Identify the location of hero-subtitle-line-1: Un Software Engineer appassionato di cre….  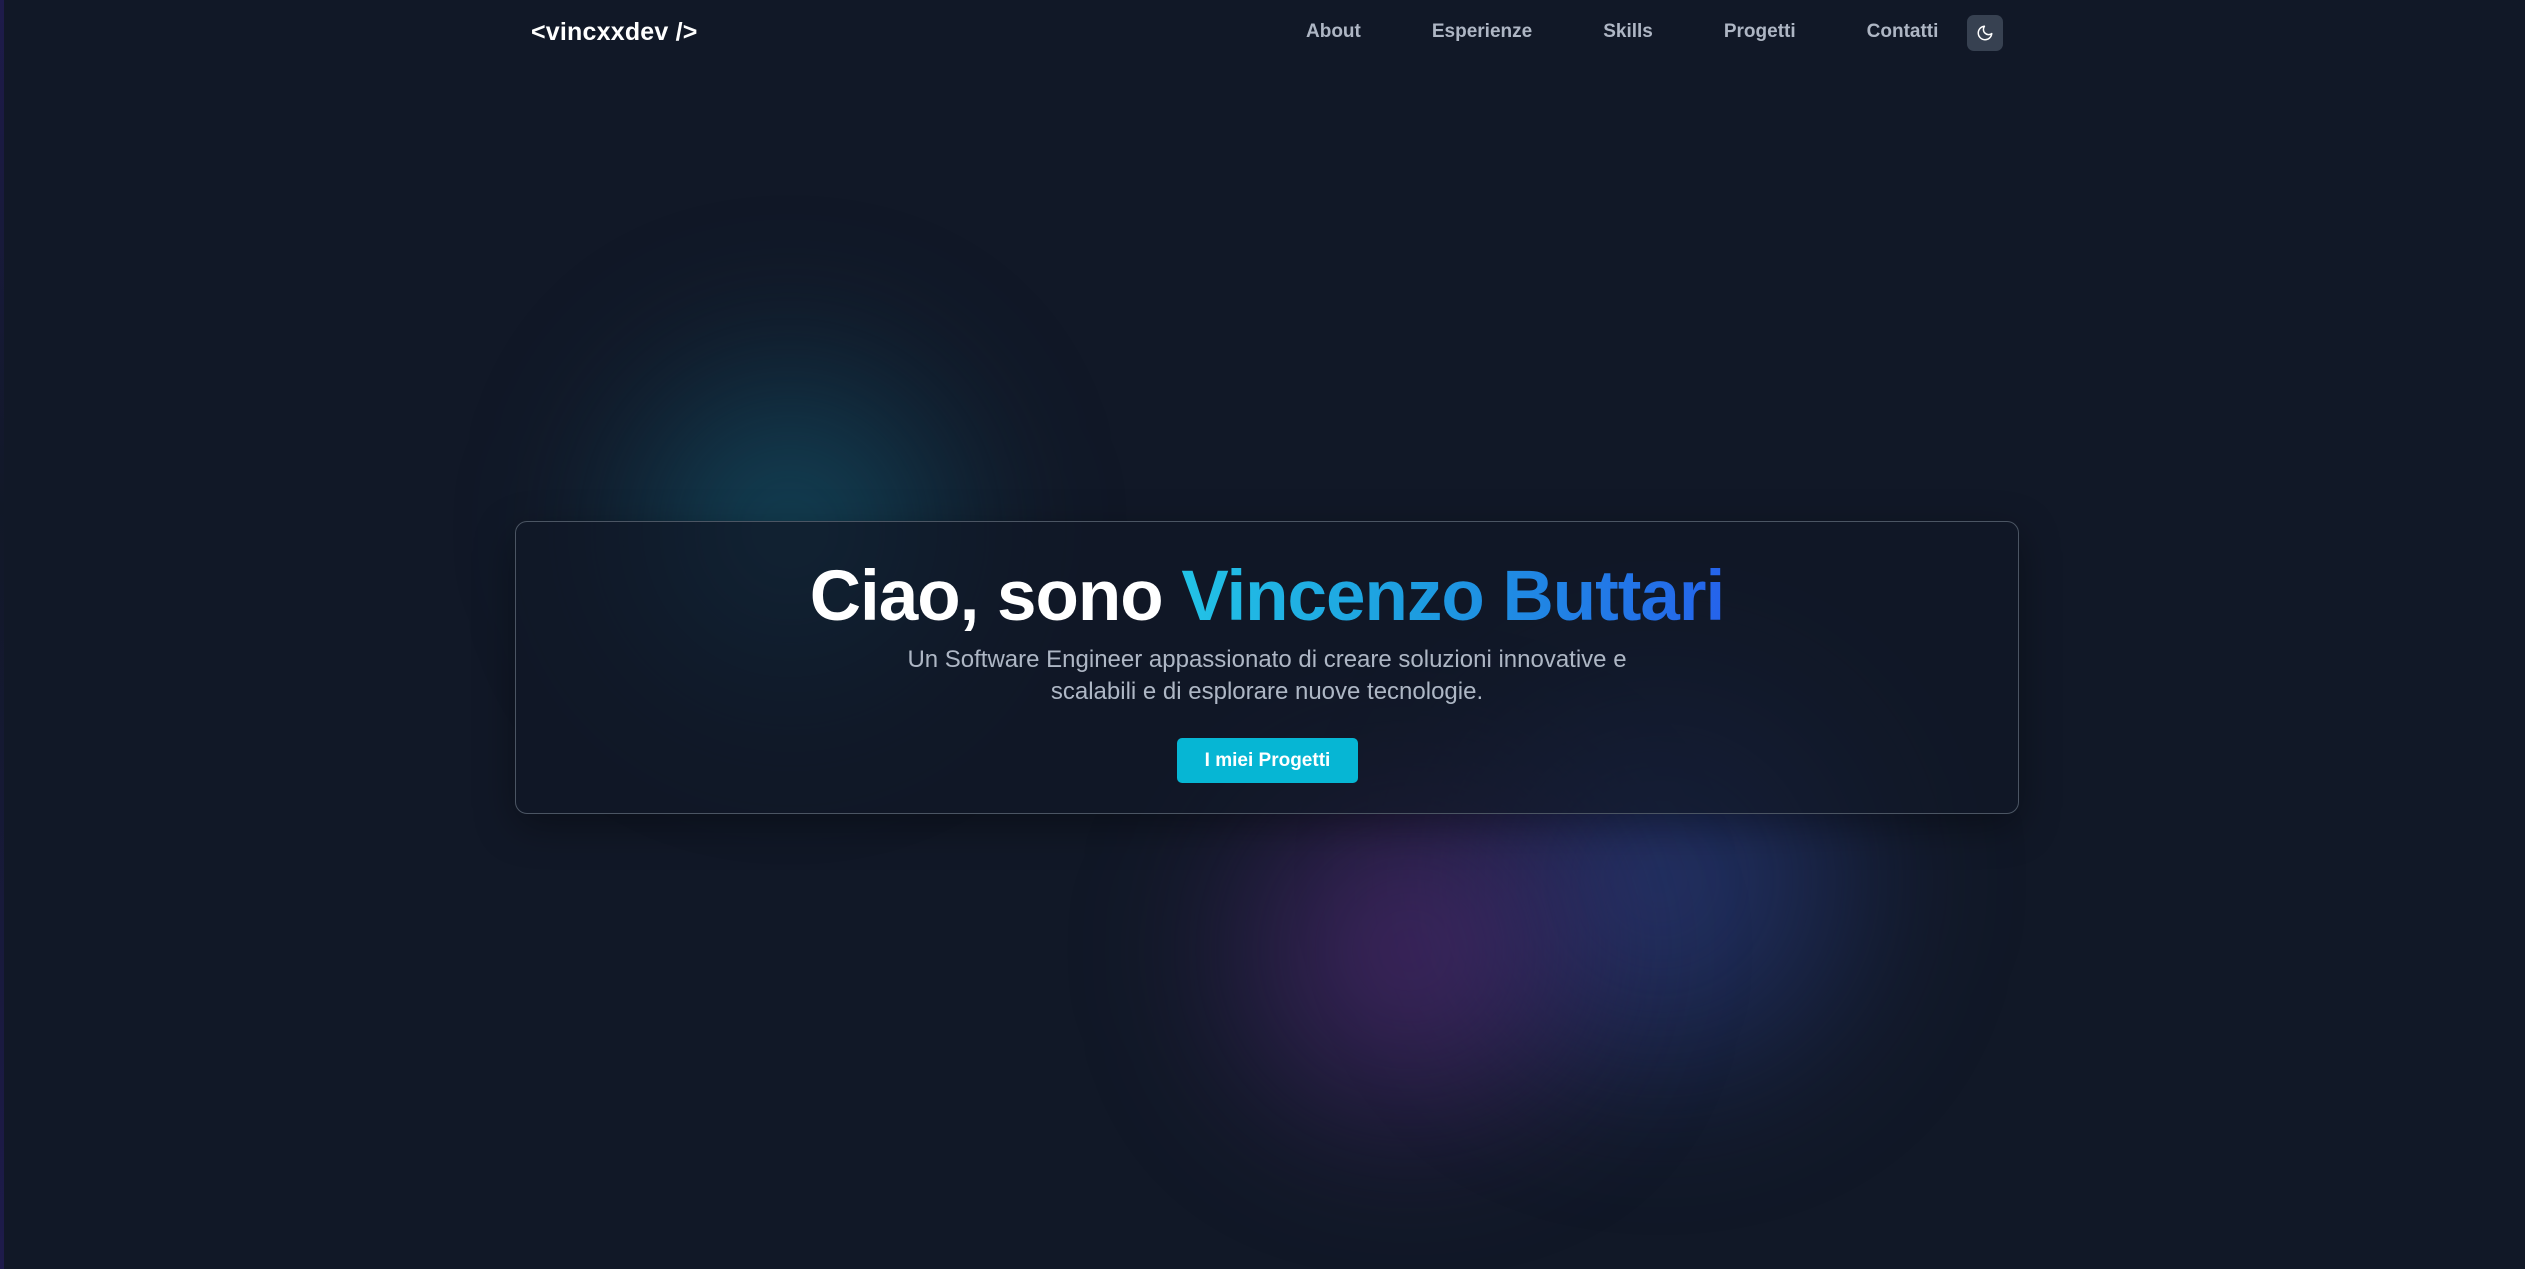
(1267, 659).